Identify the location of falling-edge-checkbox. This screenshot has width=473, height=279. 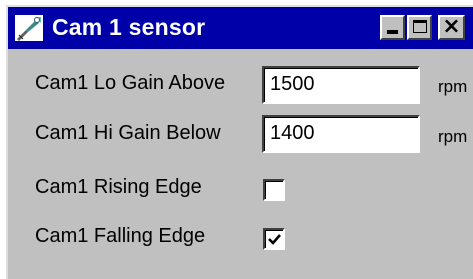
(274, 239).